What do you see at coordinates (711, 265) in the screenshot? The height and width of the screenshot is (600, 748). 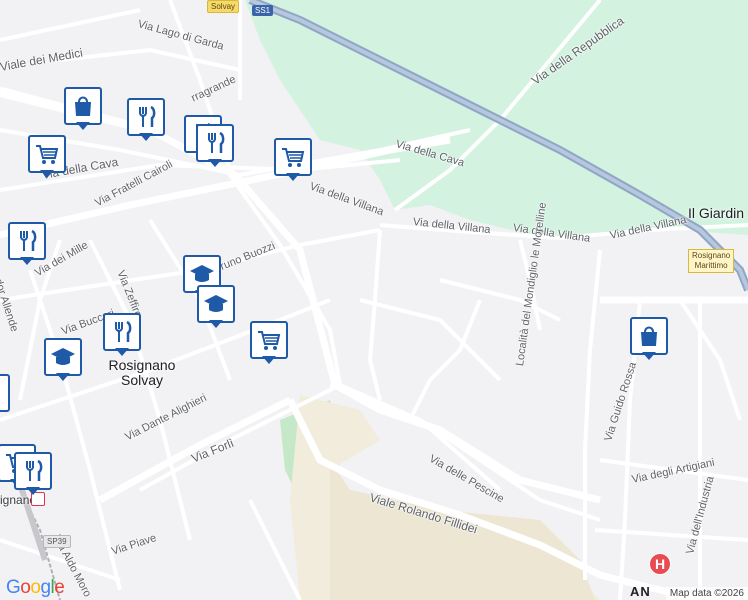 I see `station-line: Marittimo` at bounding box center [711, 265].